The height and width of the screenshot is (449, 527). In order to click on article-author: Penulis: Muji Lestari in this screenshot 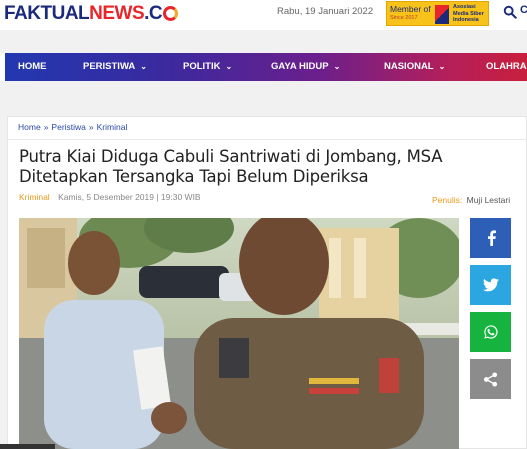, I will do `click(471, 200)`.